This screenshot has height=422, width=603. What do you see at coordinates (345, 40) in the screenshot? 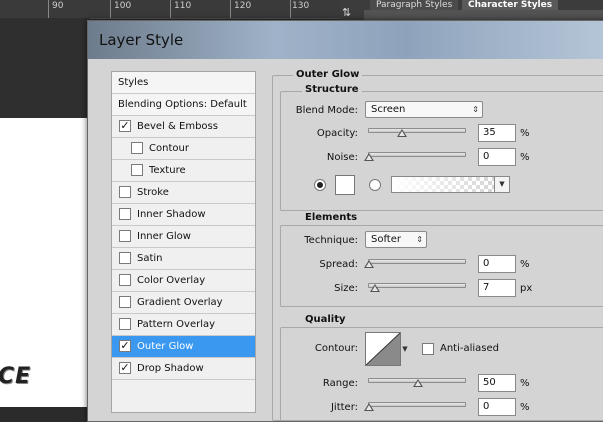
I see `dialog-titlebar: Layer Style` at bounding box center [345, 40].